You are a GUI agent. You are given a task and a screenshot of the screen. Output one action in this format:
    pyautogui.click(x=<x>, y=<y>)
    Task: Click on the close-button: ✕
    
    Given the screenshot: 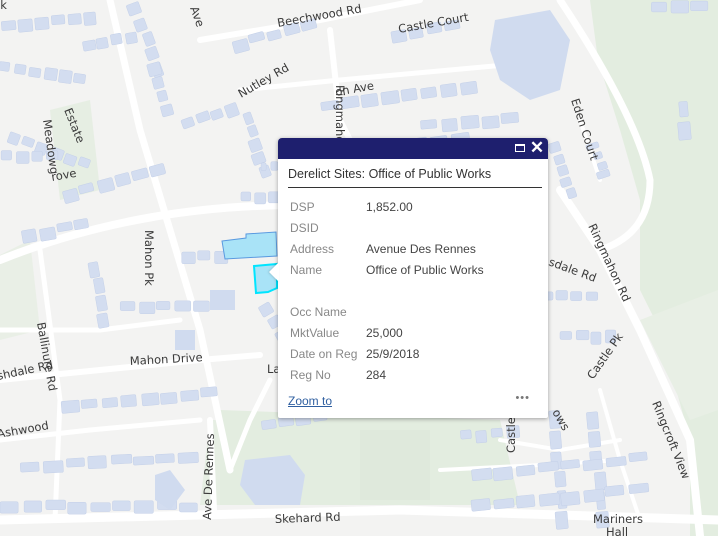 What is the action you would take?
    pyautogui.click(x=537, y=147)
    